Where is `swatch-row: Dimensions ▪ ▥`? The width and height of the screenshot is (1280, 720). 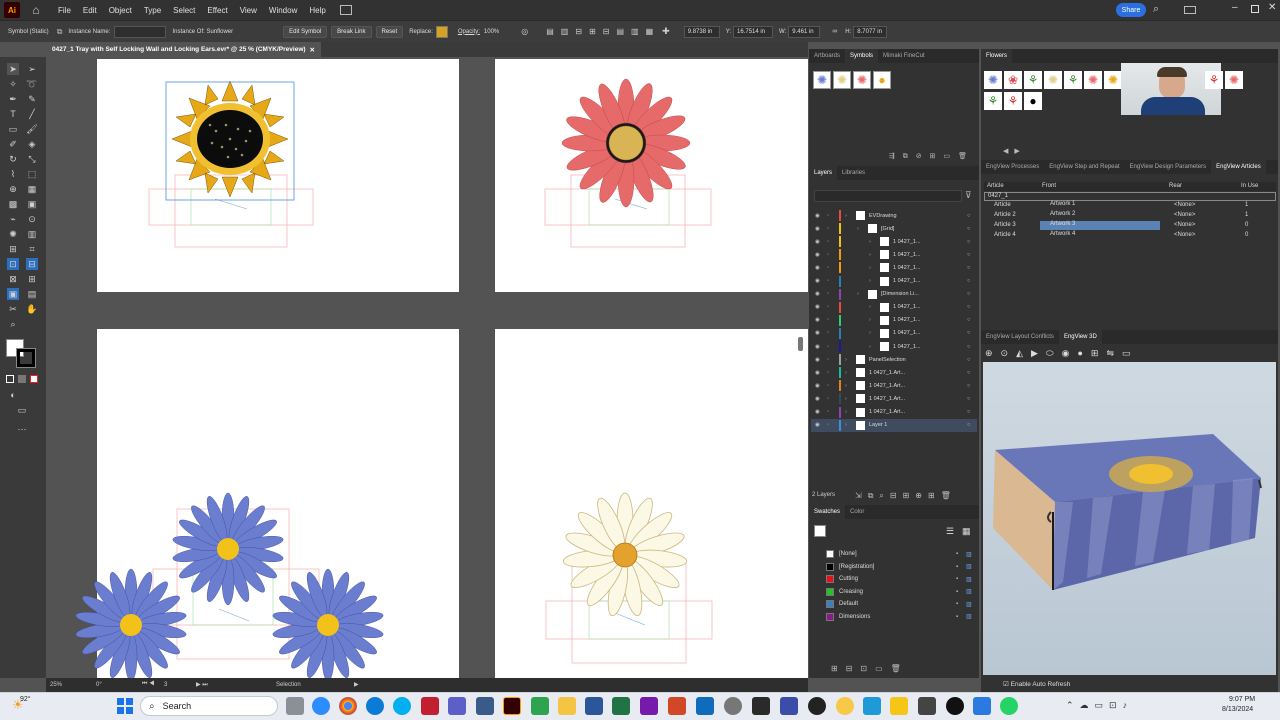 swatch-row: Dimensions ▪ ▥ is located at coordinates (901, 617).